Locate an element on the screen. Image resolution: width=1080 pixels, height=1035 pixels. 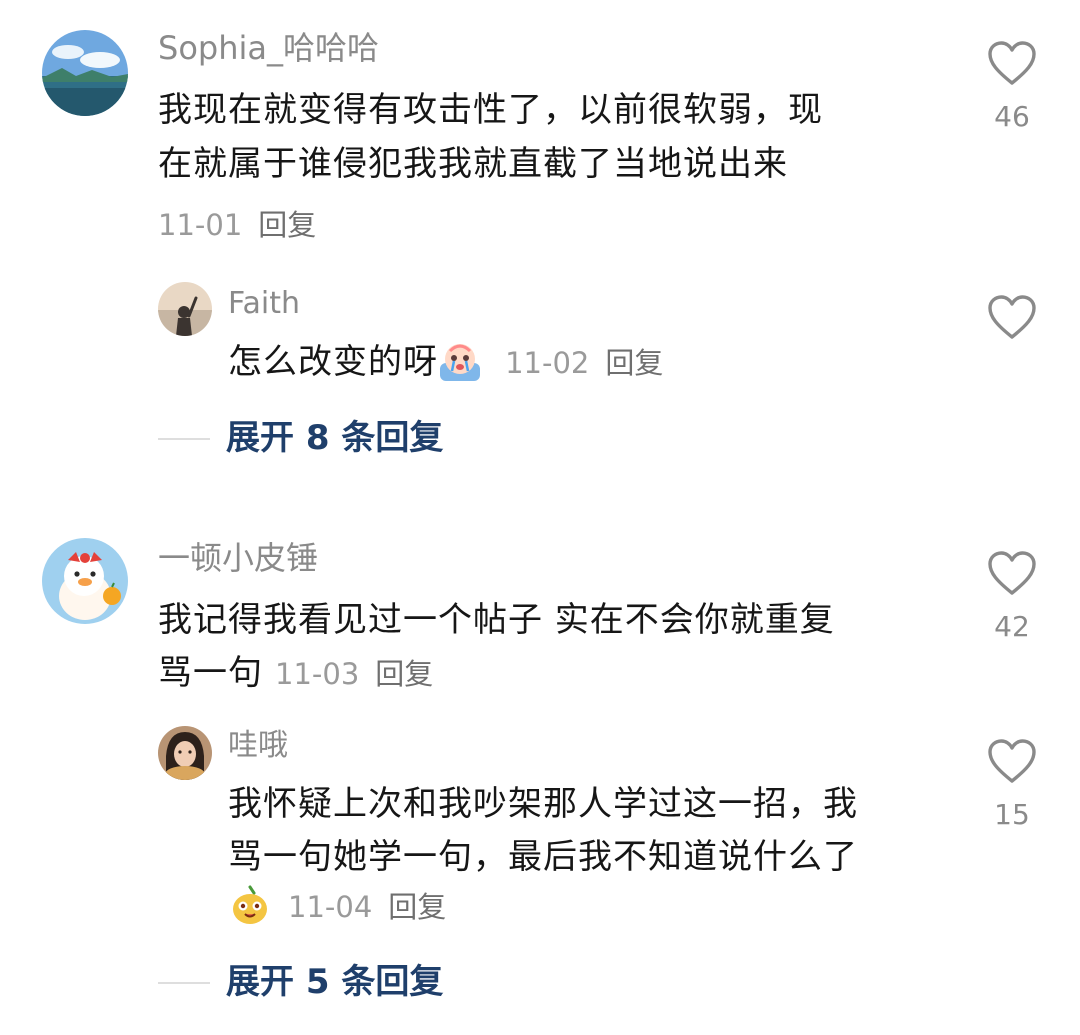
smiling-fruit-emoji-icon is located at coordinates (250, 905).